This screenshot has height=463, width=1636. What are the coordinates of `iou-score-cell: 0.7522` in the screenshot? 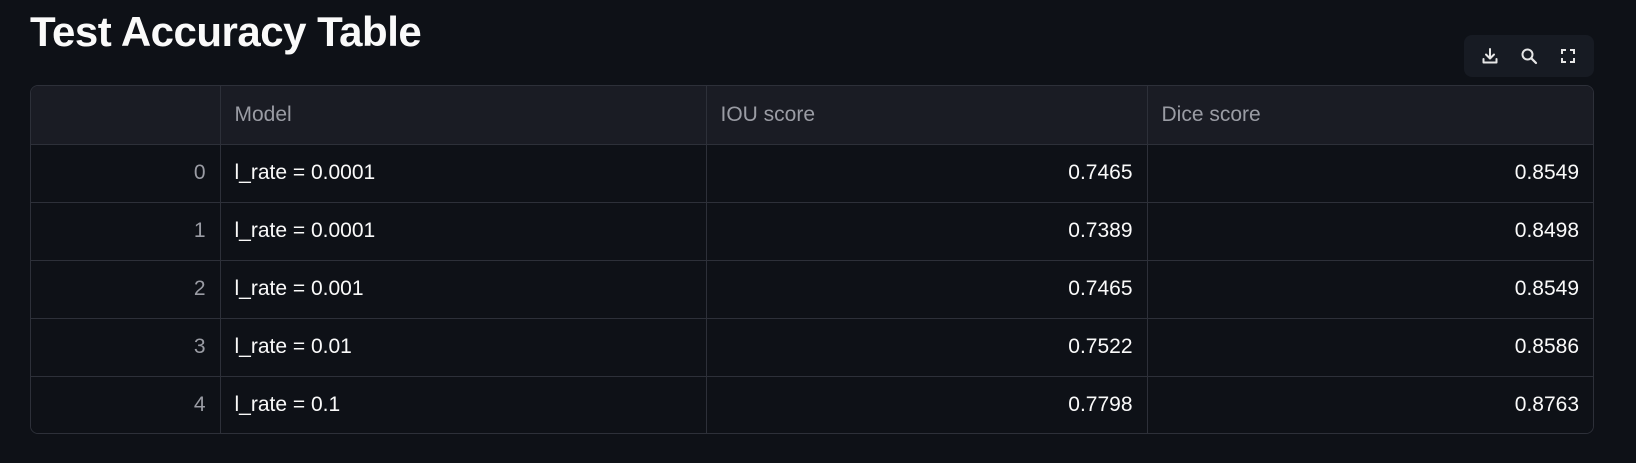 It's located at (927, 347).